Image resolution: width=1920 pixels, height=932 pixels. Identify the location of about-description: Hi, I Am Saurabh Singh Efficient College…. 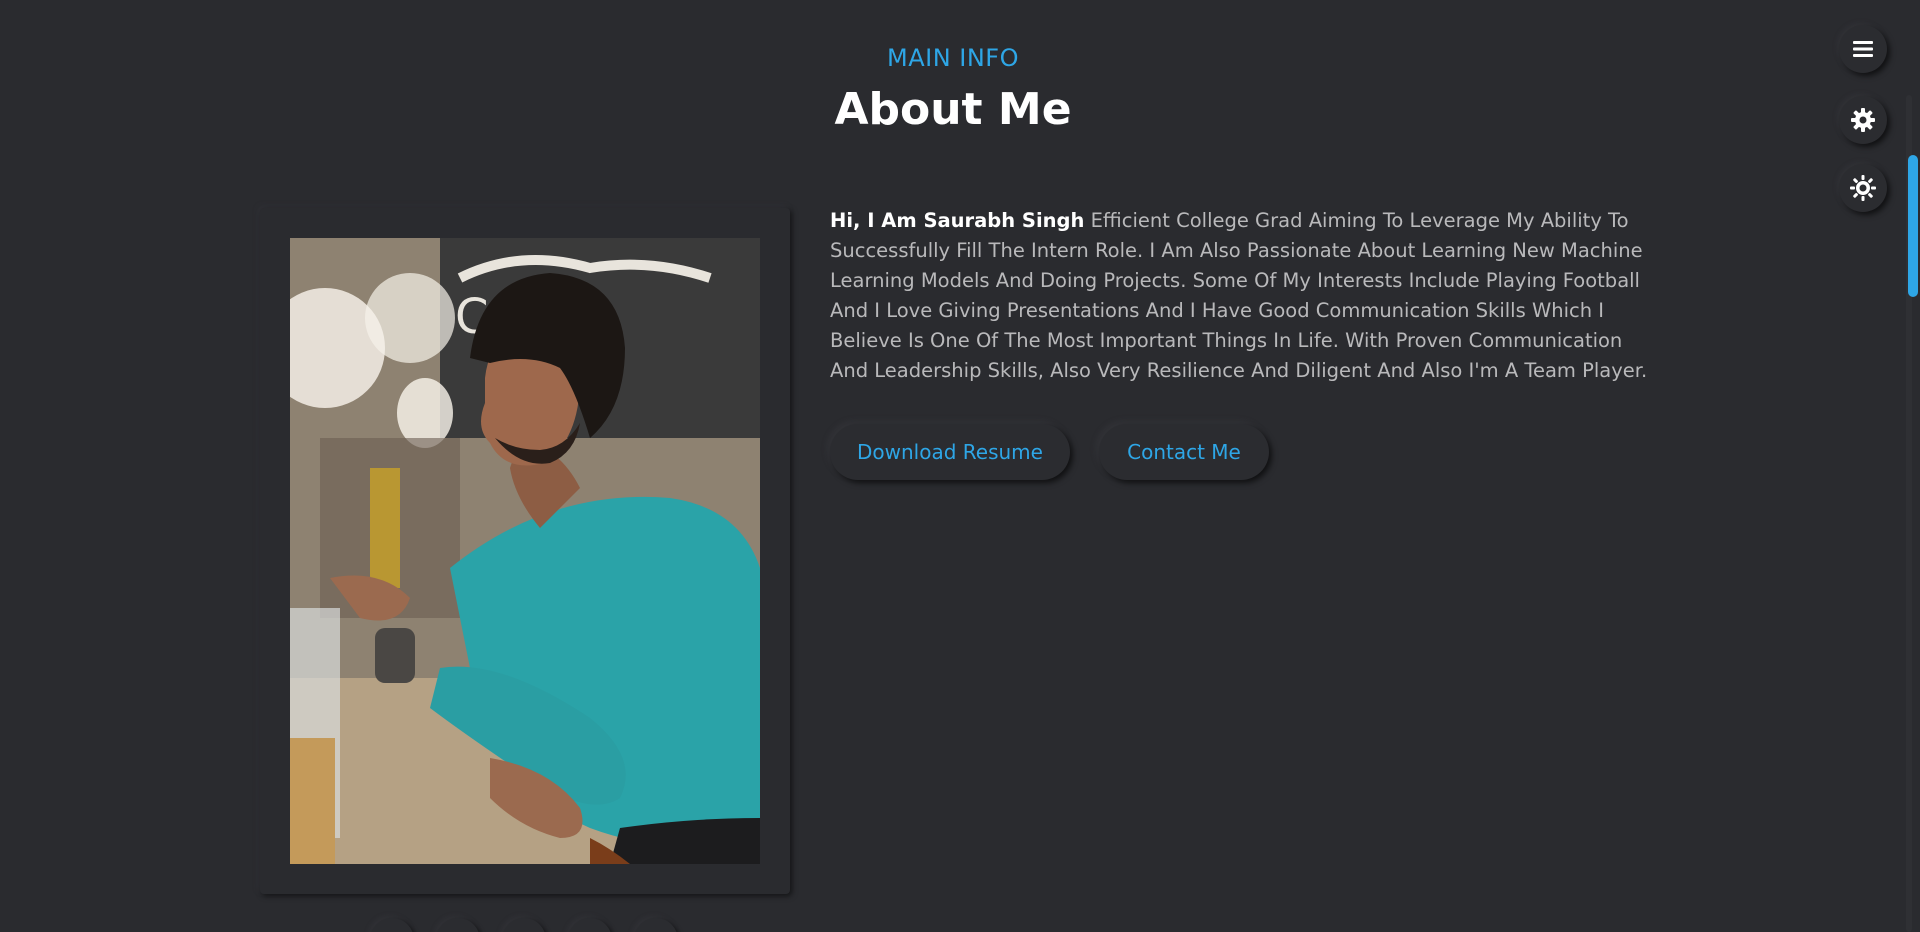
(1241, 296).